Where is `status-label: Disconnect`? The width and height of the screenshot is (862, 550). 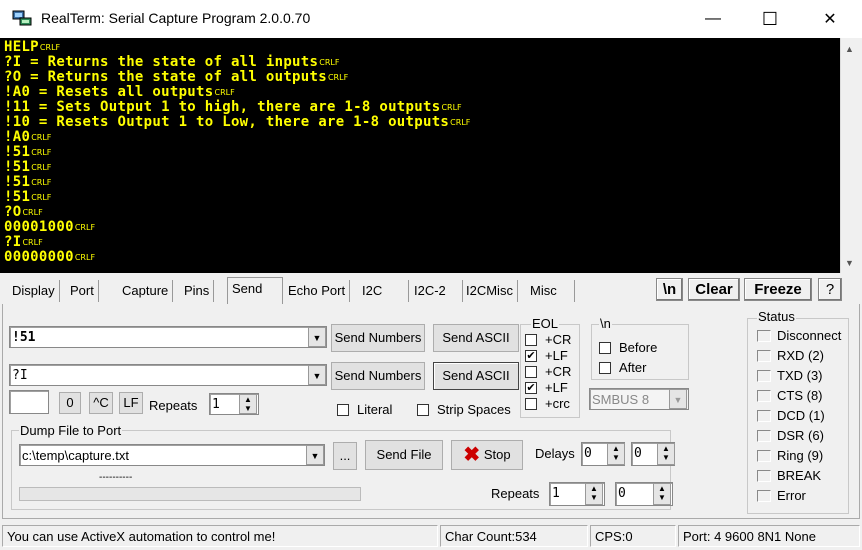
status-label: Disconnect is located at coordinates (809, 335).